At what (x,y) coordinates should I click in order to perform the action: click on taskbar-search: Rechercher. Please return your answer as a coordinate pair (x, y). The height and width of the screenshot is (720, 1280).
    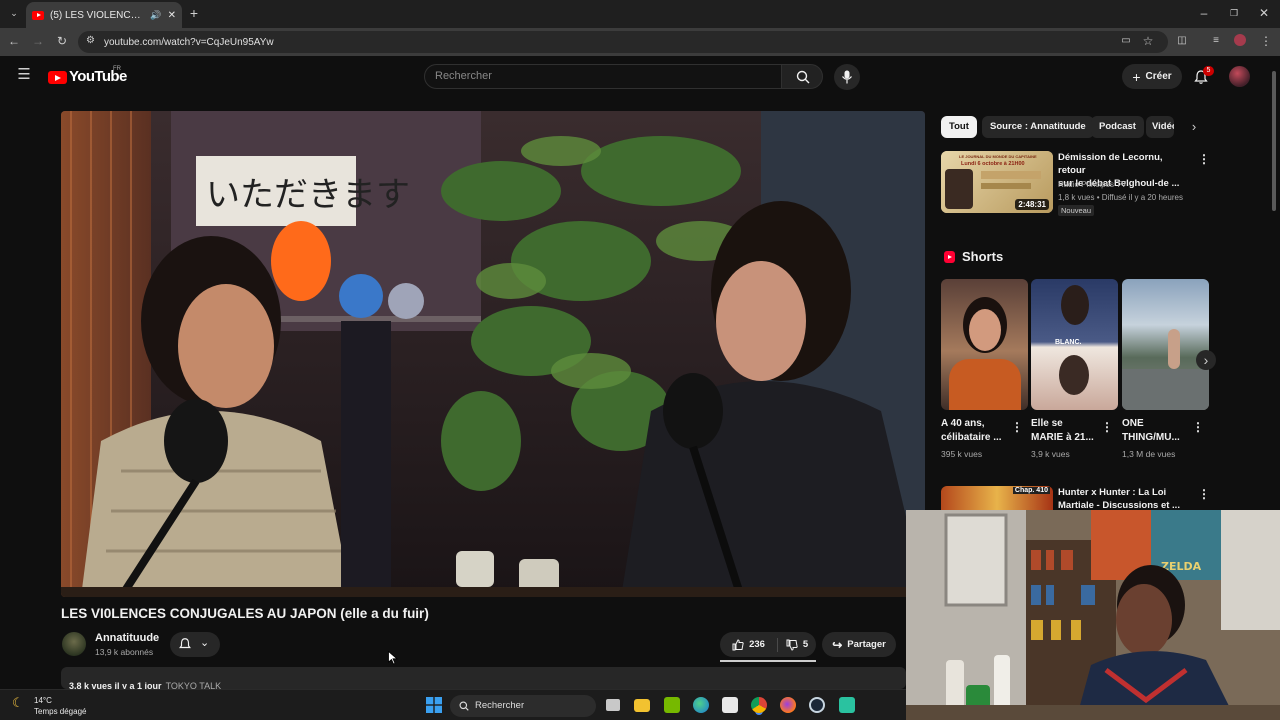
    Looking at the image, I should click on (523, 706).